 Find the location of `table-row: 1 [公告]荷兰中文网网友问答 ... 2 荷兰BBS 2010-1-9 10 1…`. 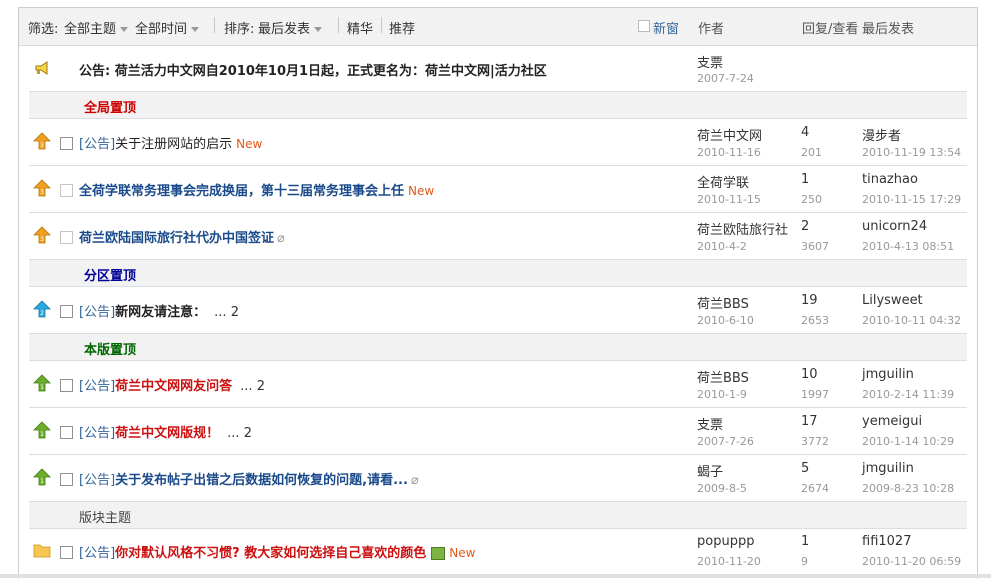

table-row: 1 [公告]荷兰中文网网友问答 ... 2 荷兰BBS 2010-1-9 10 1… is located at coordinates (498, 384).